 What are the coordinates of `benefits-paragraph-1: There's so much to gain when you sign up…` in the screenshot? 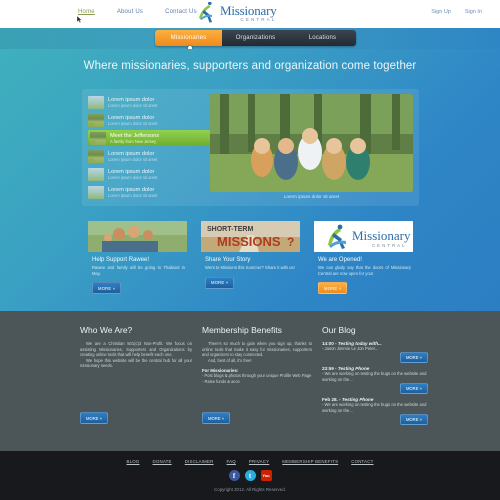 It's located at (257, 349).